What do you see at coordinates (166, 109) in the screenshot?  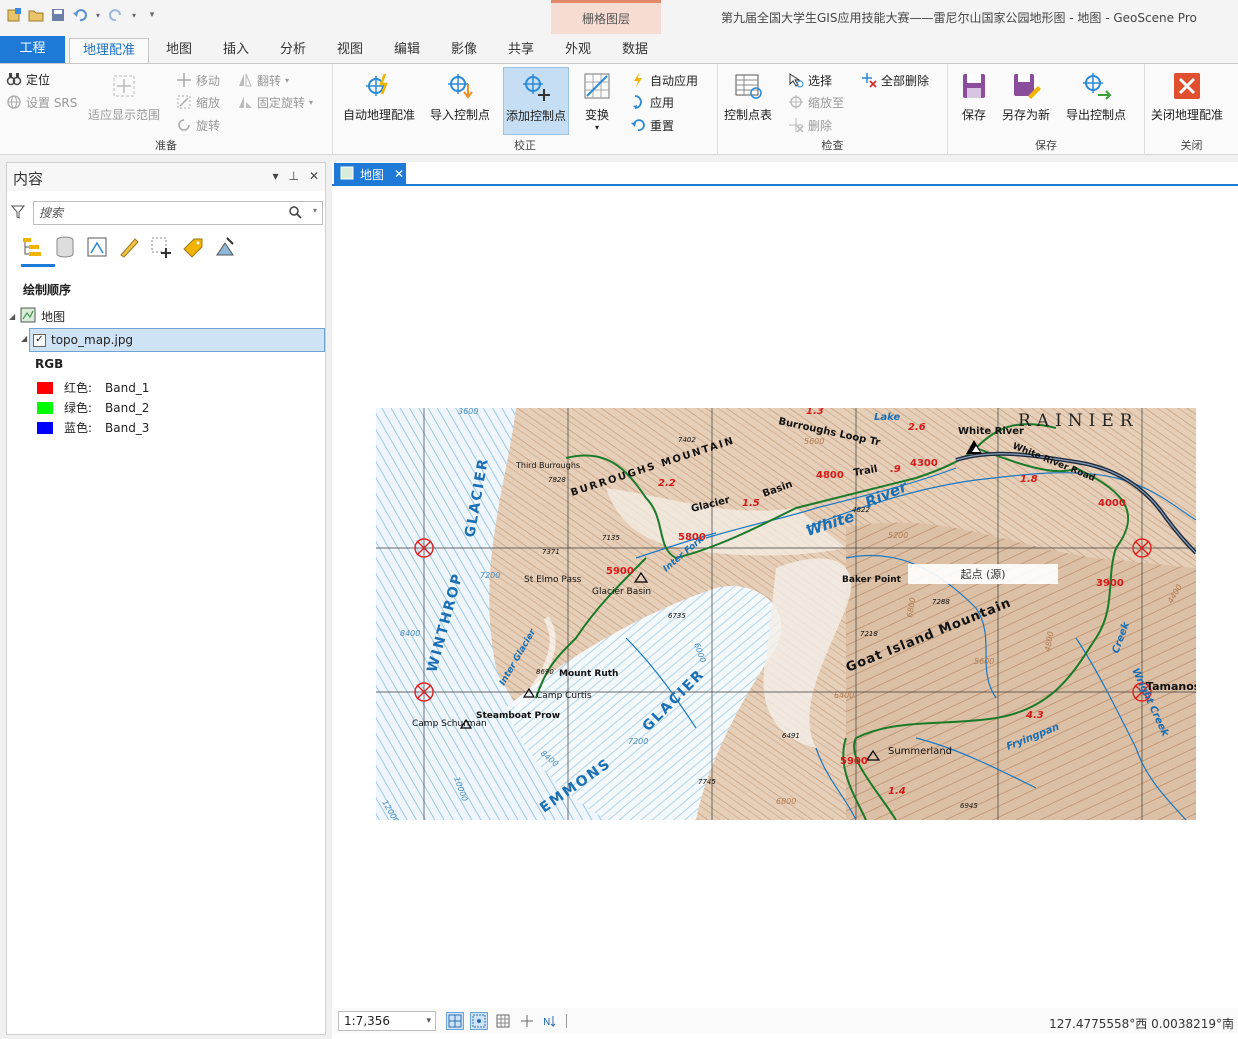 I see `group-prepare: 定位 设置 SRS 适应显示范围 移动 缩放 旋转 翻转 ▾ 固定旋转 ▾ 准备` at bounding box center [166, 109].